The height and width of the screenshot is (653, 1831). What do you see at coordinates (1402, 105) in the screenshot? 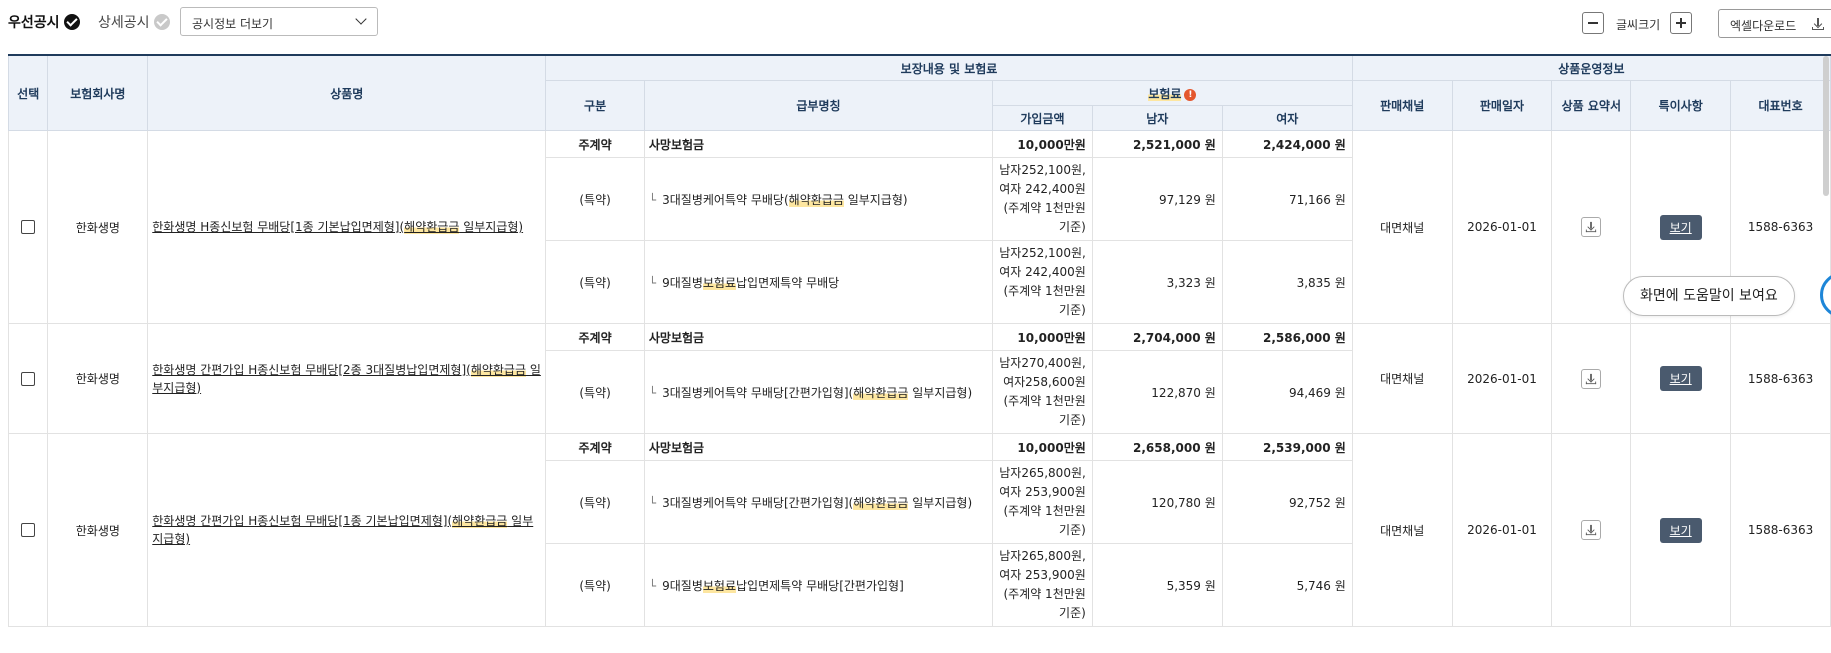
I see `col-channel: 판매채널` at bounding box center [1402, 105].